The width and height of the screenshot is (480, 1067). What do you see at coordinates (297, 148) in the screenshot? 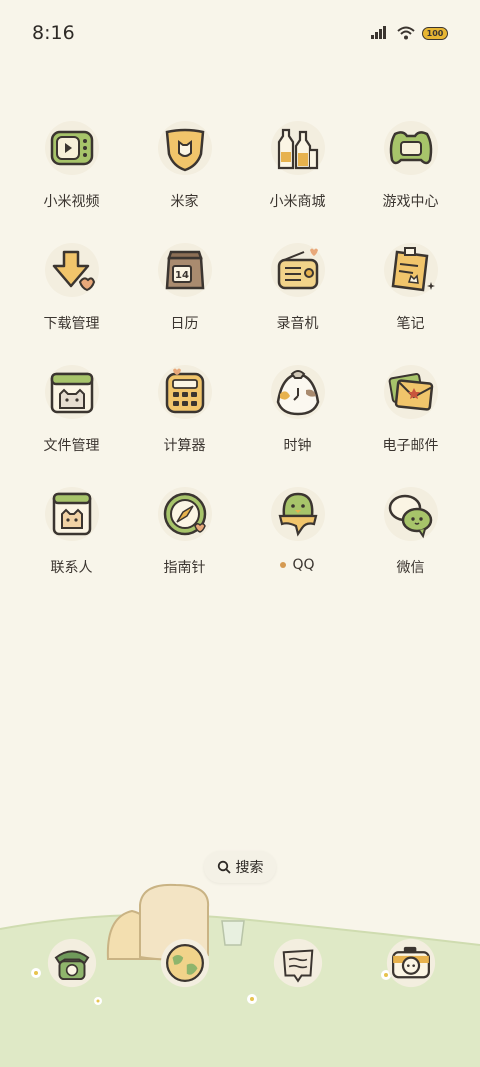
I see `bottles-store-icon` at bounding box center [297, 148].